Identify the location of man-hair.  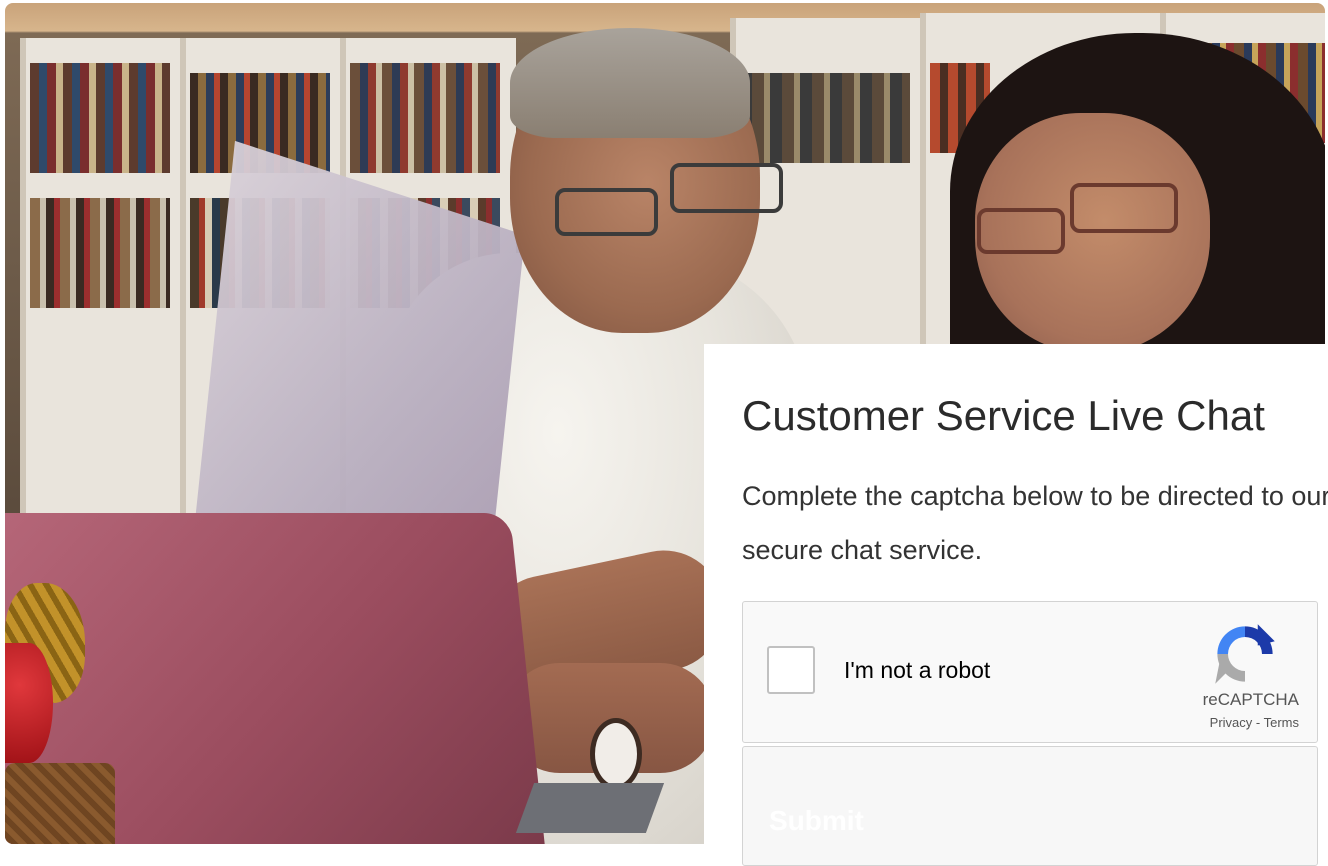
(630, 83).